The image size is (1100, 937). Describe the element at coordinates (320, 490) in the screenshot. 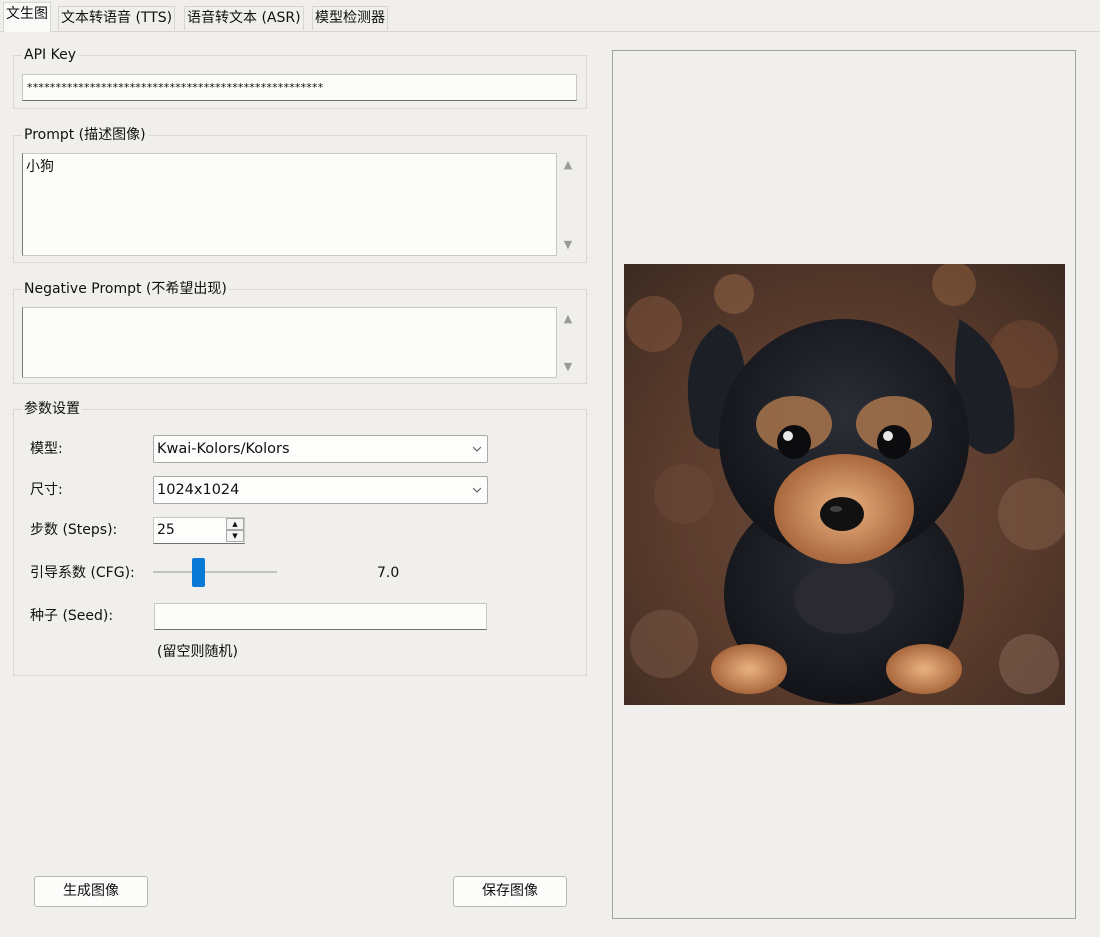

I see `size-select: 1024x1024` at that location.